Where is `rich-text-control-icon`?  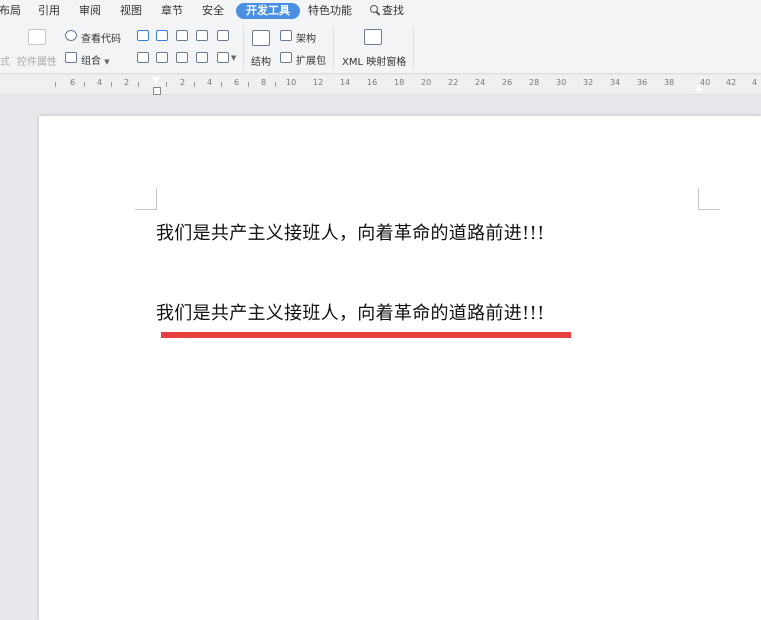 rich-text-control-icon is located at coordinates (162, 35).